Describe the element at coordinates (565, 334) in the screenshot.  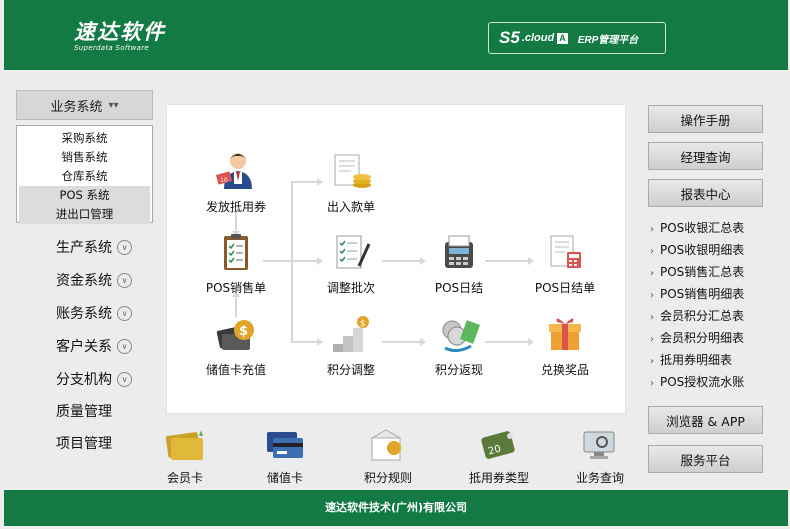
I see `gift-box-icon` at that location.